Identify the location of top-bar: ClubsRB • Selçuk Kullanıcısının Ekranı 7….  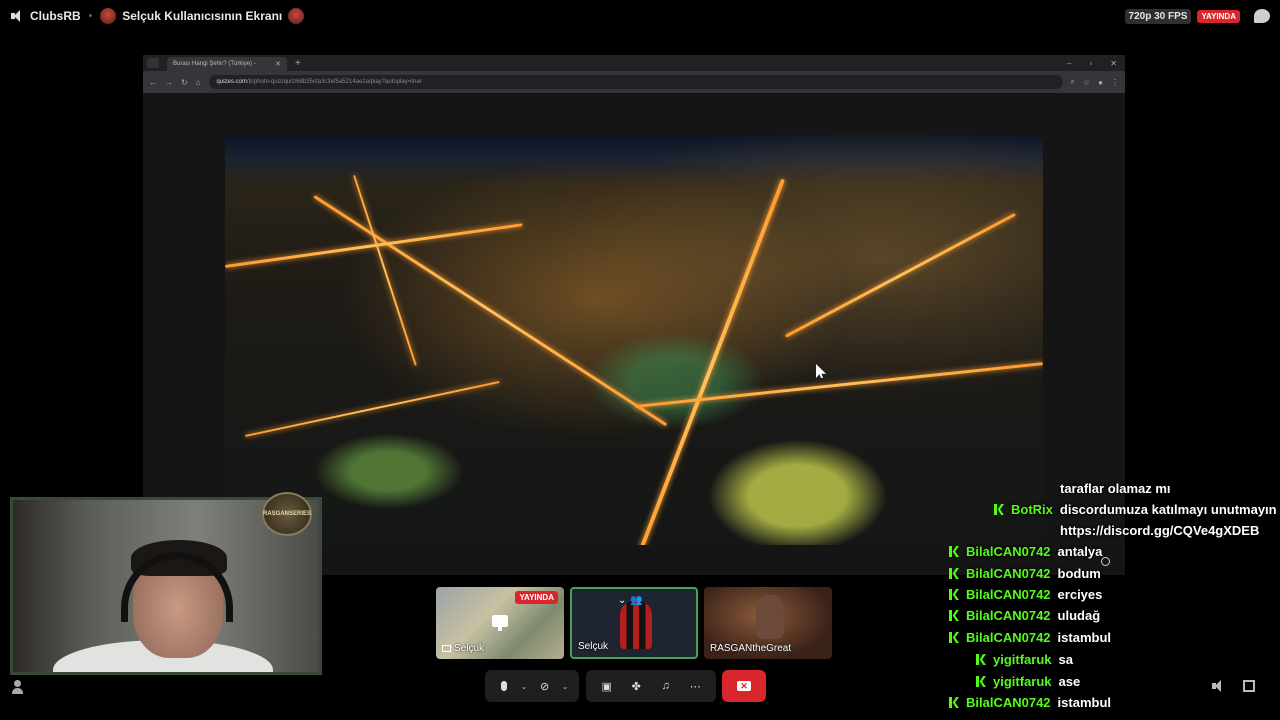
(640, 16).